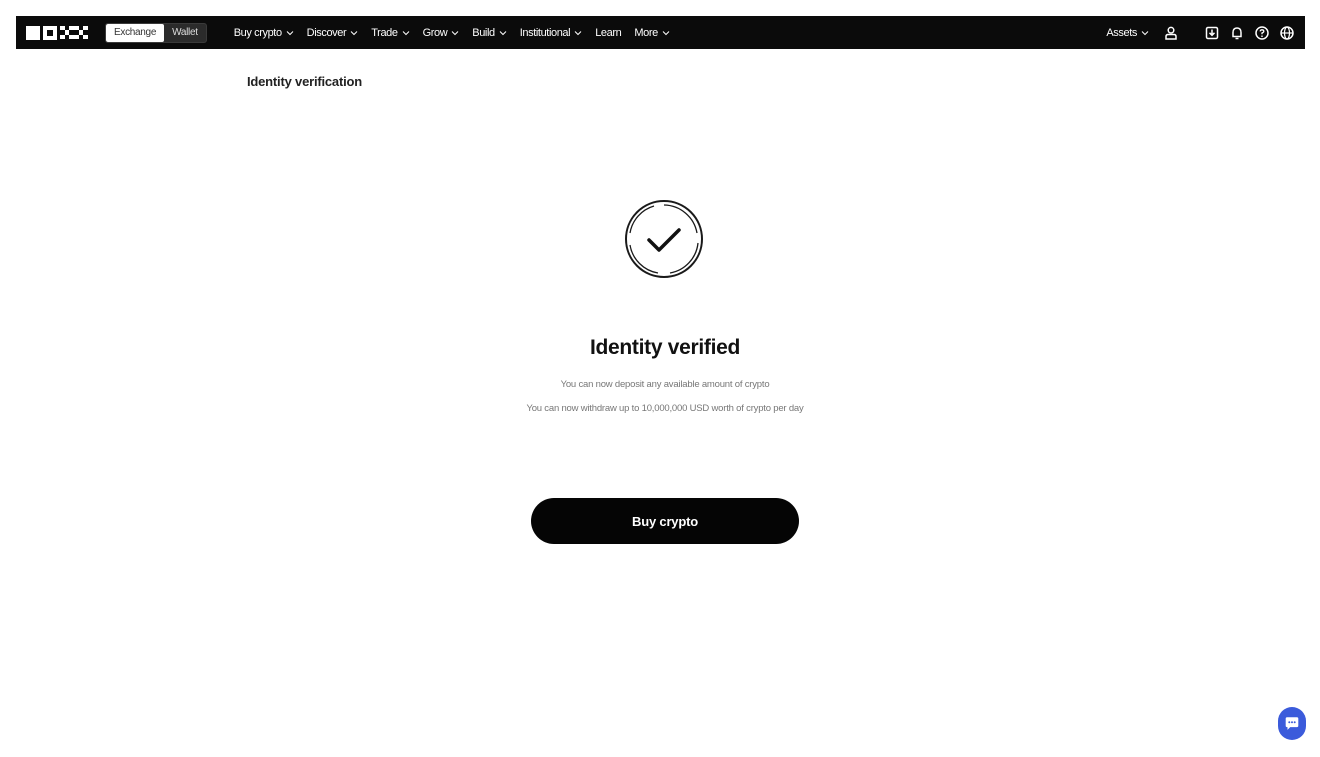 This screenshot has height=757, width=1320. Describe the element at coordinates (33, 32) in the screenshot. I see `logo-square` at that location.